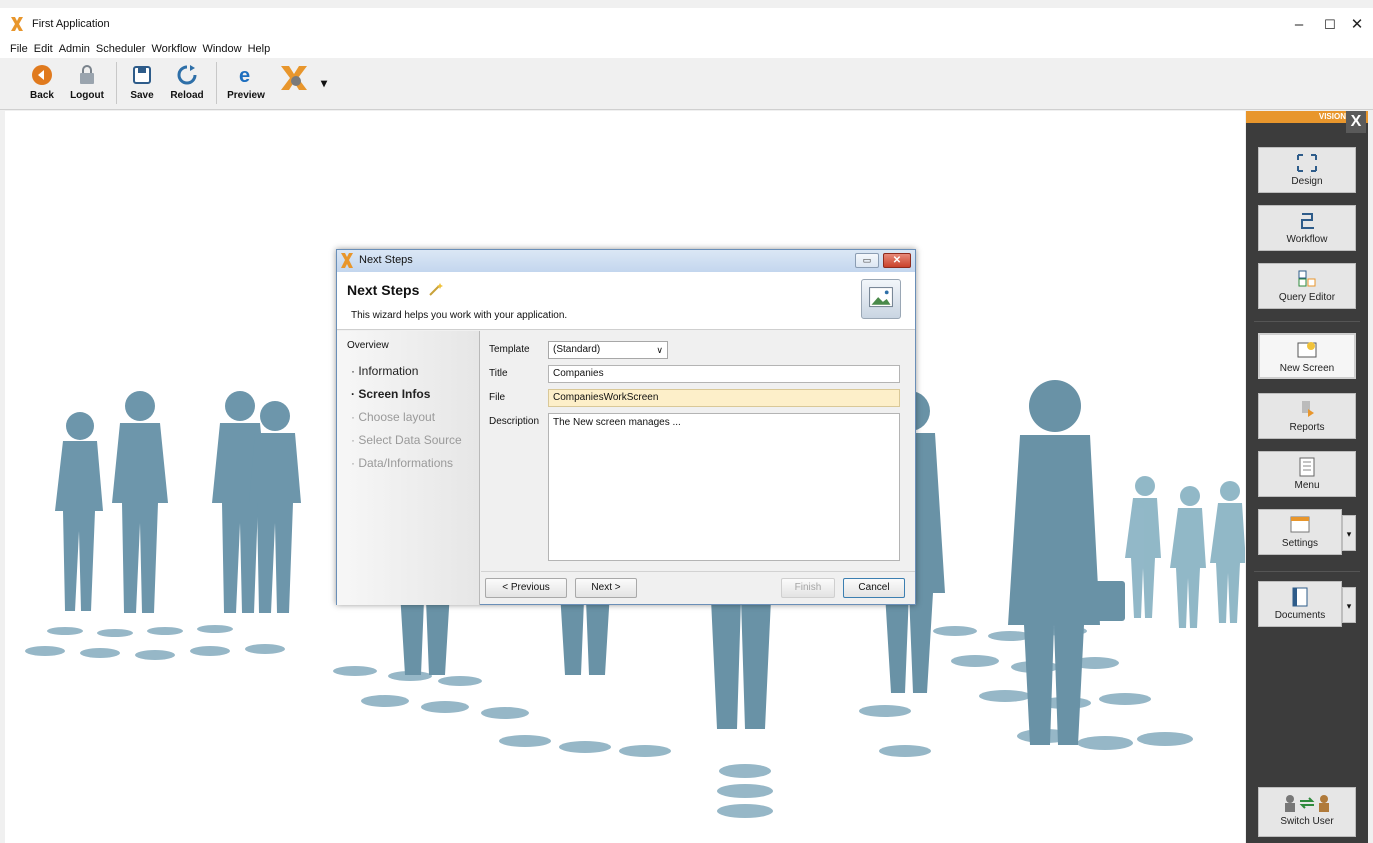 The image size is (1373, 843). Describe the element at coordinates (509, 349) in the screenshot. I see `template-label: Template` at that location.